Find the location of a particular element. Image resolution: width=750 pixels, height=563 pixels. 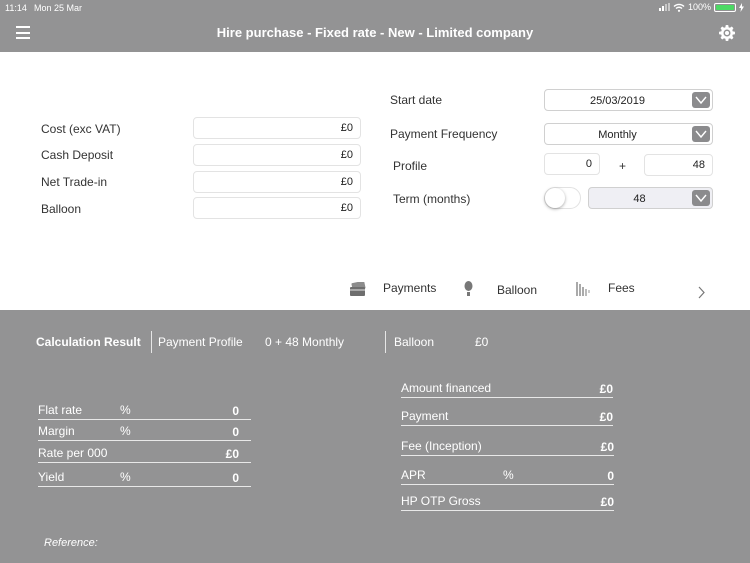

payment-frequency-value: Monthly is located at coordinates (617, 135).